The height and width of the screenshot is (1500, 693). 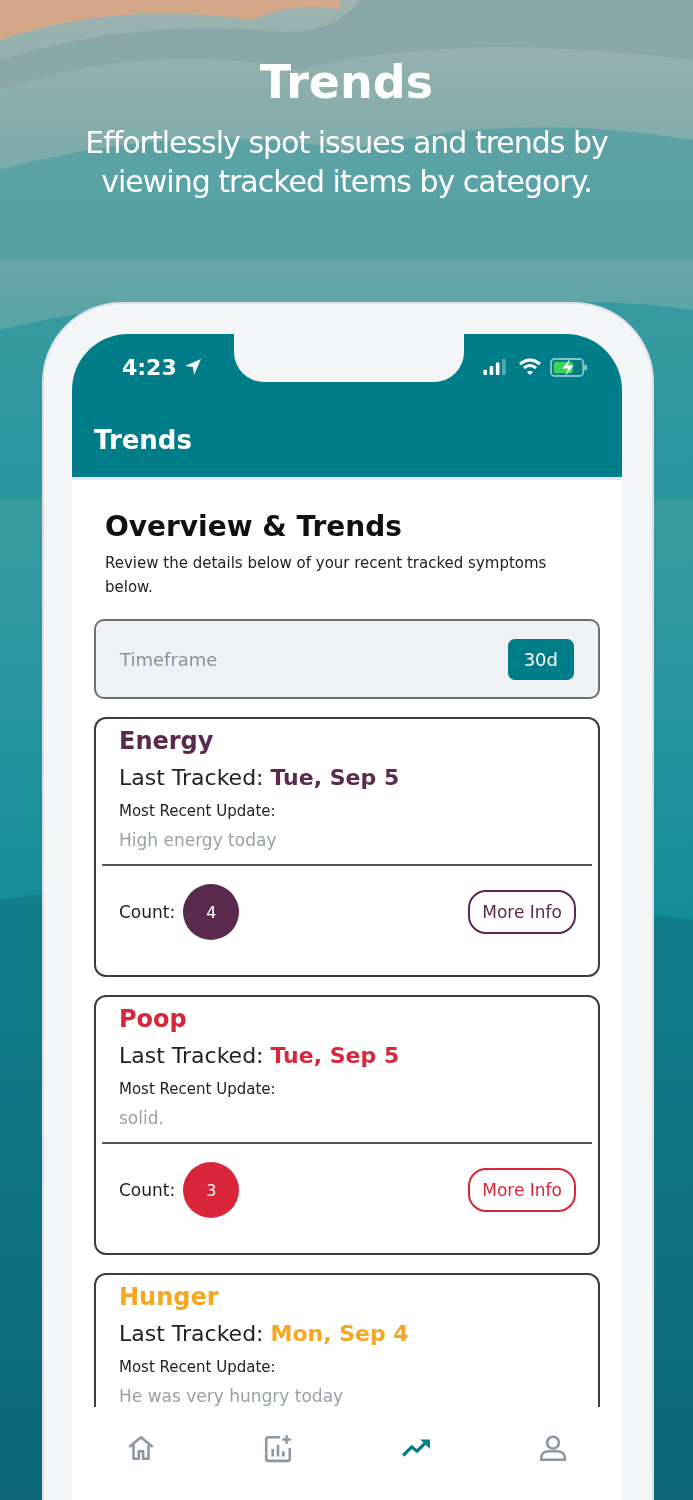 I want to click on update-text: solid., so click(x=142, y=1118).